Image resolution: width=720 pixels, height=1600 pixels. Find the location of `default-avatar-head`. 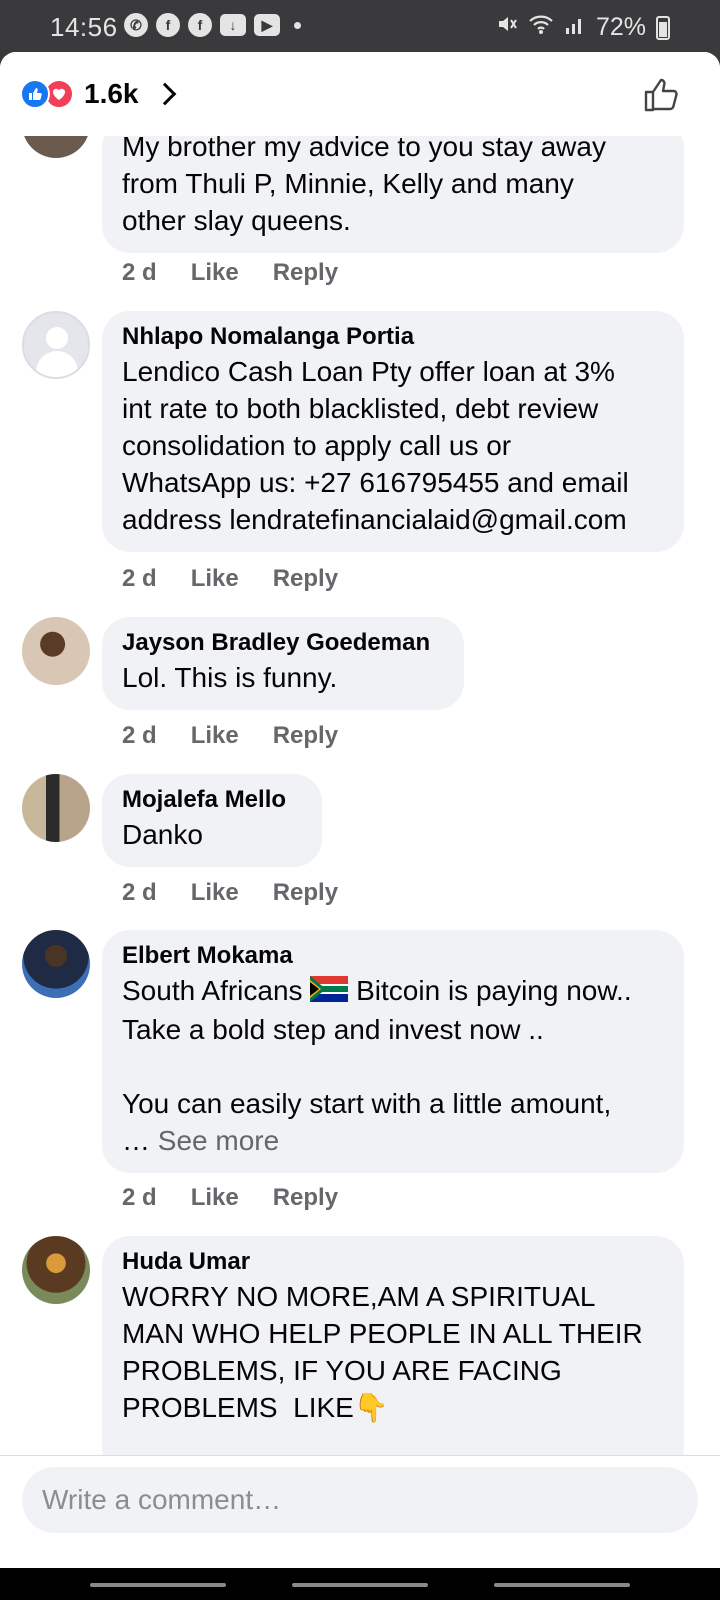

default-avatar-head is located at coordinates (57, 338).